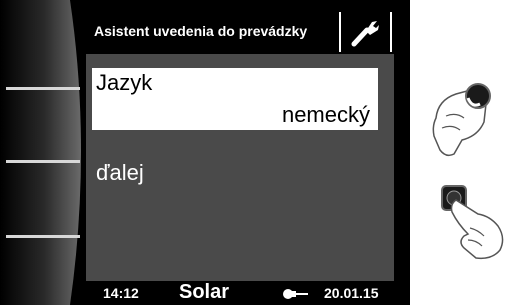 The width and height of the screenshot is (513, 305). What do you see at coordinates (204, 292) in the screenshot?
I see `status-mode: Solar` at bounding box center [204, 292].